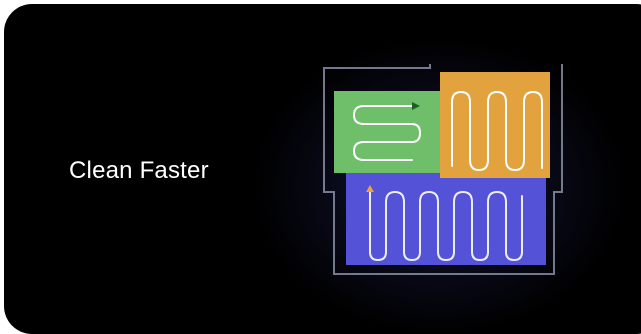 This screenshot has width=641, height=334. Describe the element at coordinates (139, 170) in the screenshot. I see `feature-title: Clean Faster` at that location.